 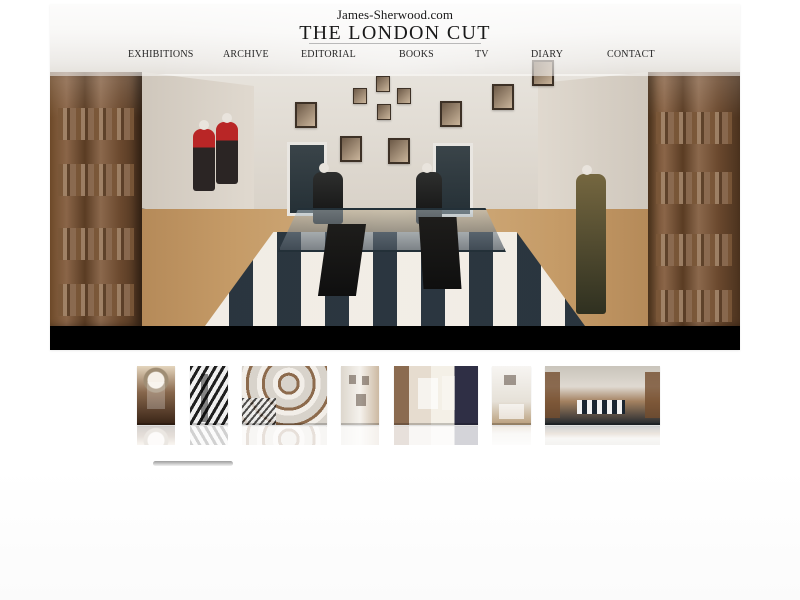 What do you see at coordinates (511, 395) in the screenshot?
I see `thumbnail-white-room` at bounding box center [511, 395].